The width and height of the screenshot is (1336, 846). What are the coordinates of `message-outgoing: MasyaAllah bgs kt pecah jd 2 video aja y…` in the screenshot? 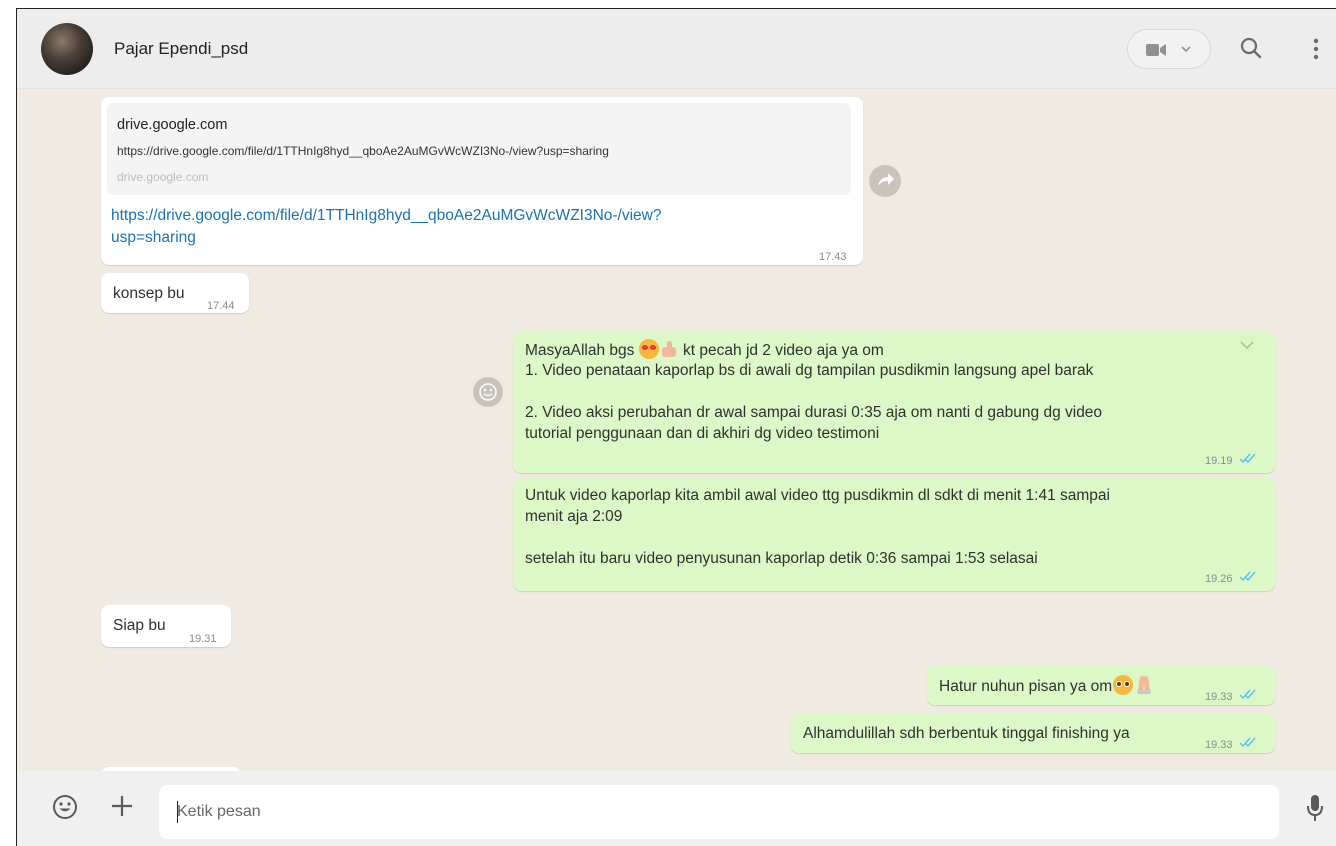 It's located at (894, 402).